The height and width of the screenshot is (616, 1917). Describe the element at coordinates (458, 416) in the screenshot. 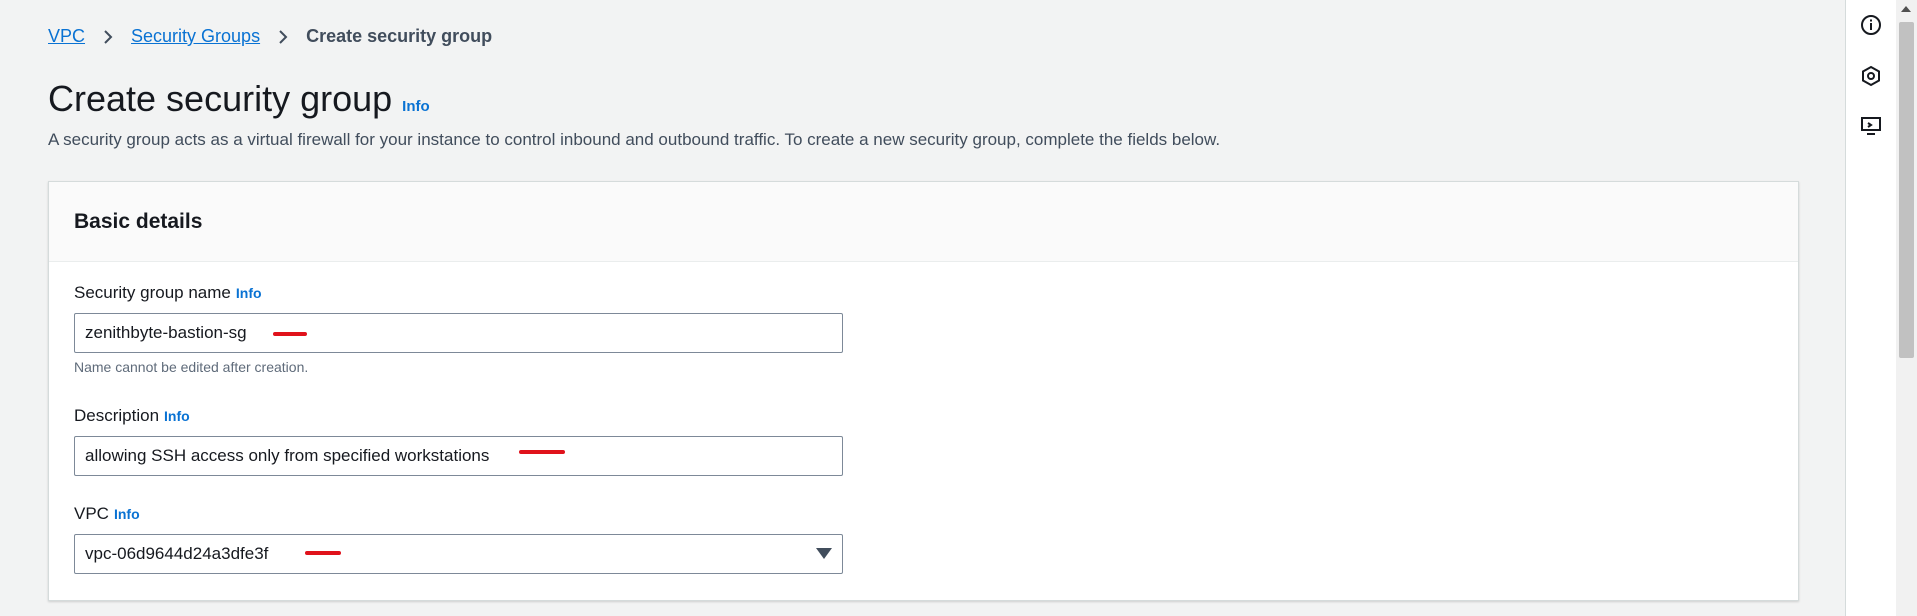

I see `field-label-row: Description Info` at that location.